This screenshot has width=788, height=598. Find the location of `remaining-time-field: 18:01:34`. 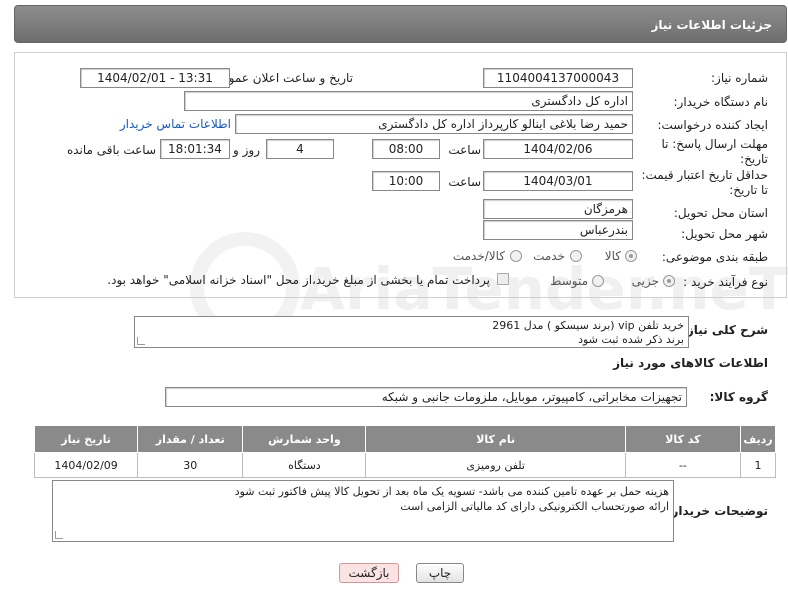

remaining-time-field: 18:01:34 is located at coordinates (195, 149).